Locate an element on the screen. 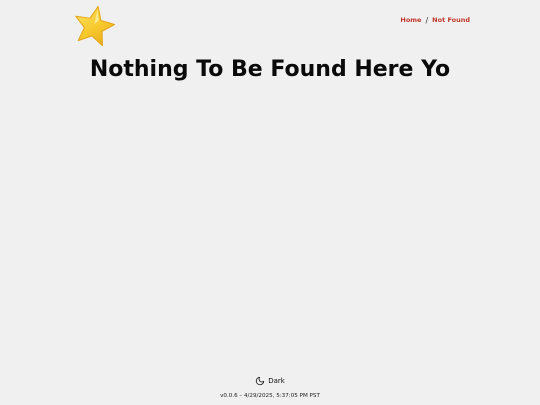 The height and width of the screenshot is (405, 540). star-icon is located at coordinates (95, 26).